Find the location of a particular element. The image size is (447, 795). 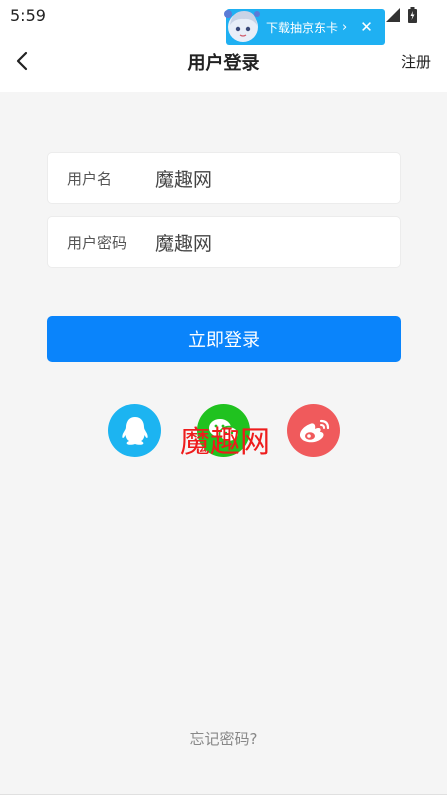

password-field: 用户密码 is located at coordinates (224, 242).